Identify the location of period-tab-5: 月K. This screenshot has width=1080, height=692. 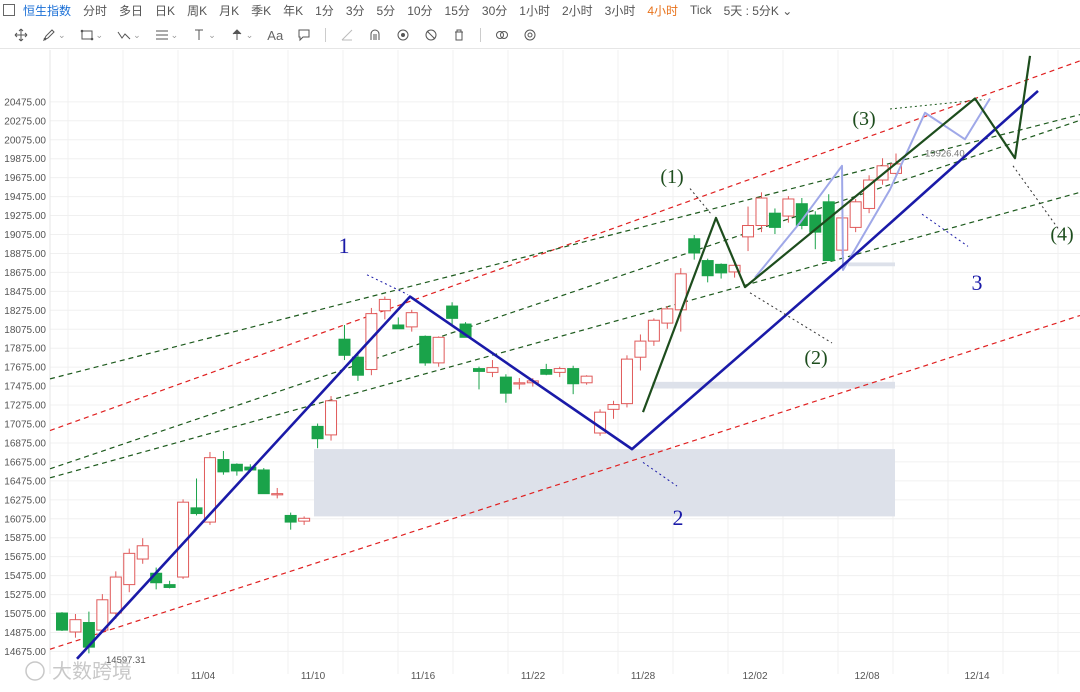
(229, 10).